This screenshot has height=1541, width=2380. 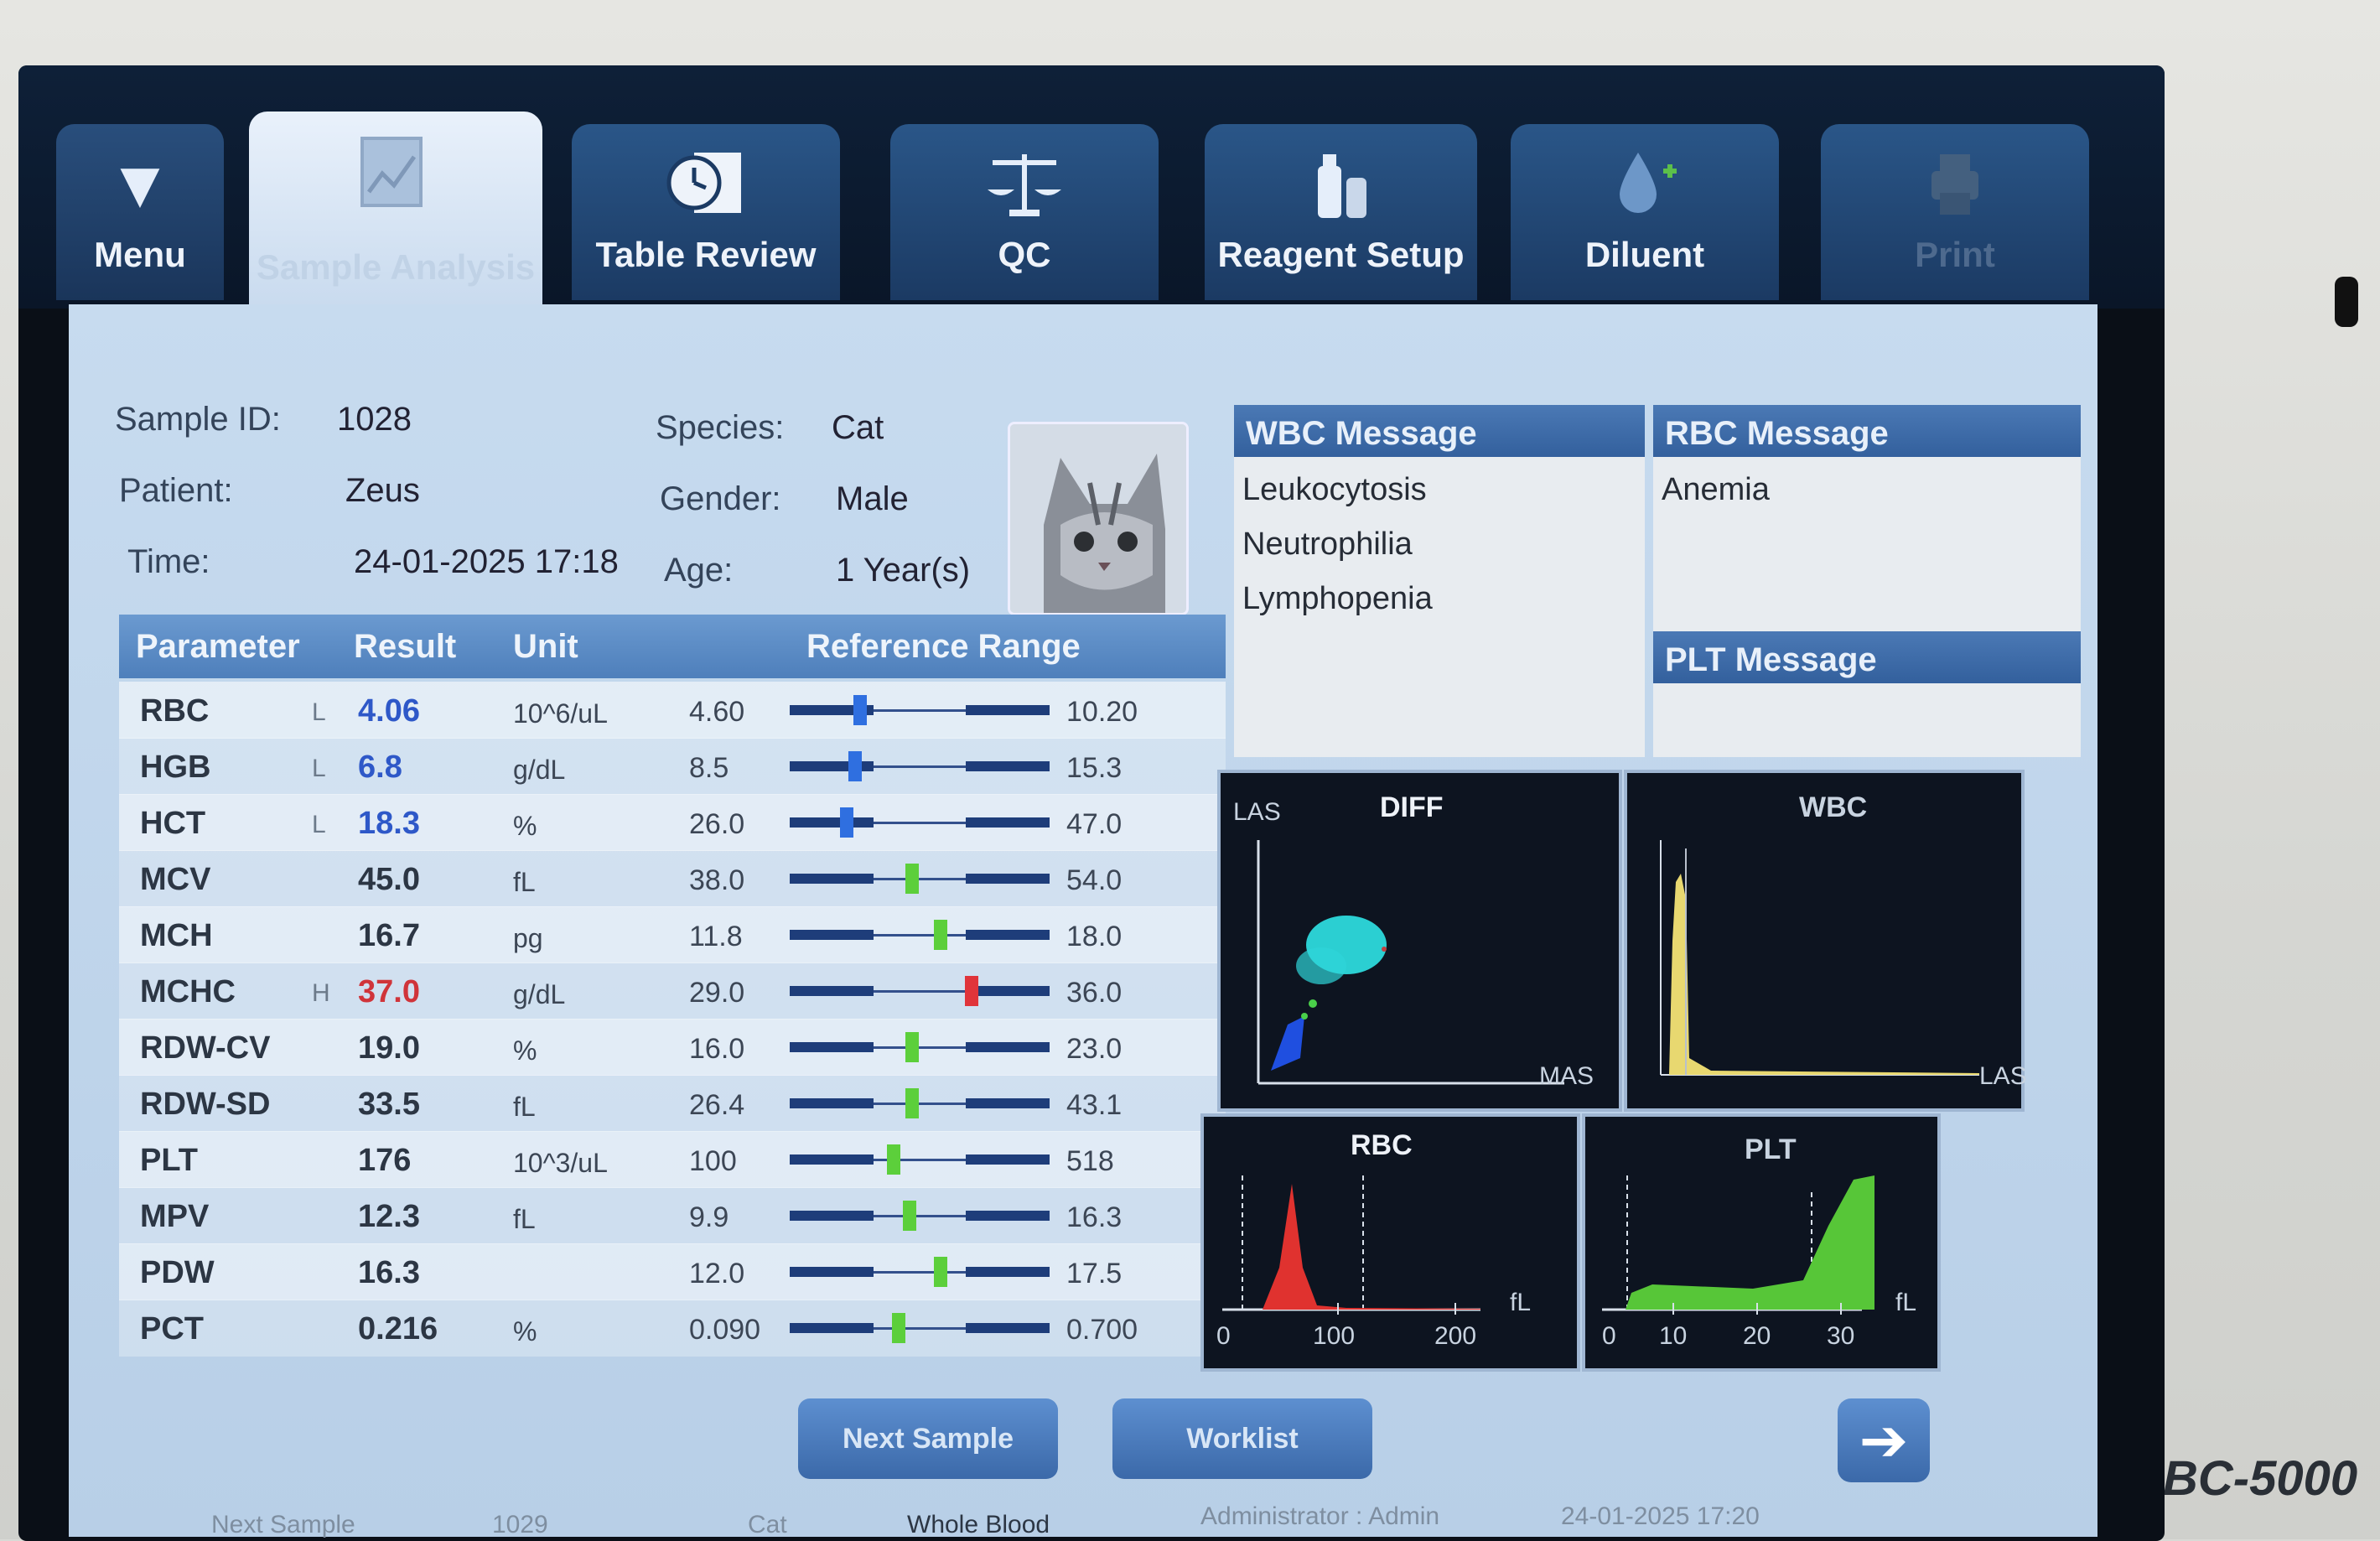 I want to click on diff-y-label: LAS, so click(x=1257, y=812).